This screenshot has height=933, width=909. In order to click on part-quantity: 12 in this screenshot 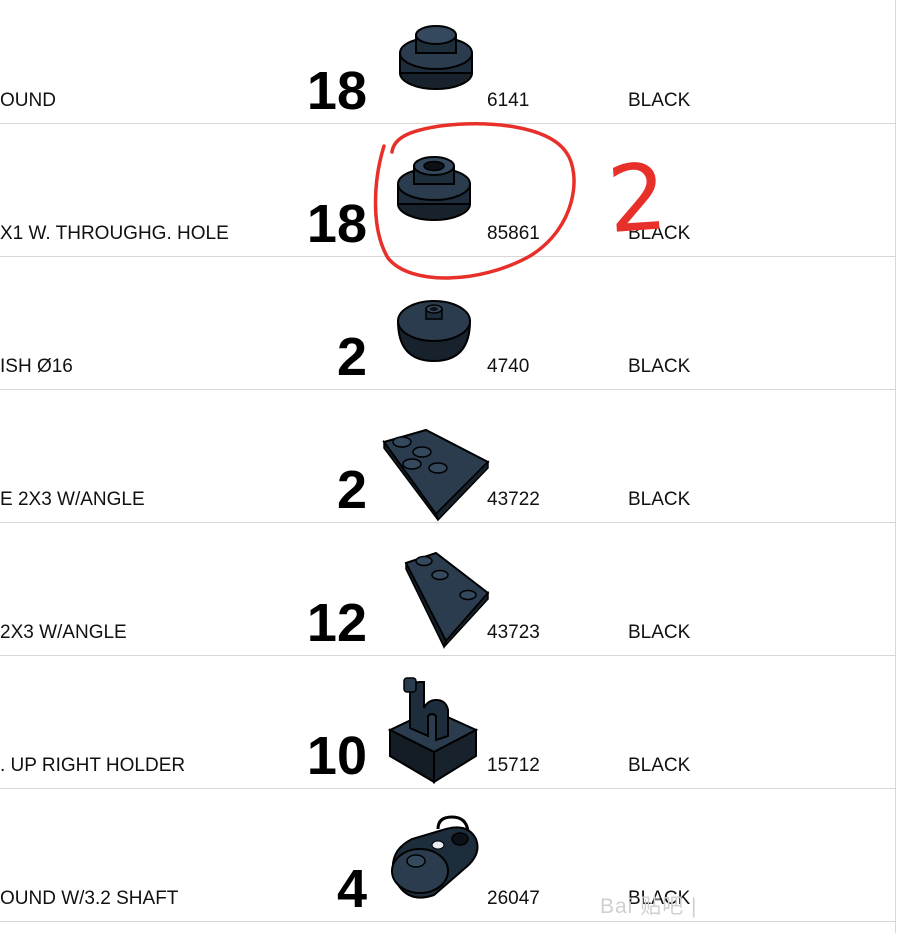, I will do `click(336, 623)`.